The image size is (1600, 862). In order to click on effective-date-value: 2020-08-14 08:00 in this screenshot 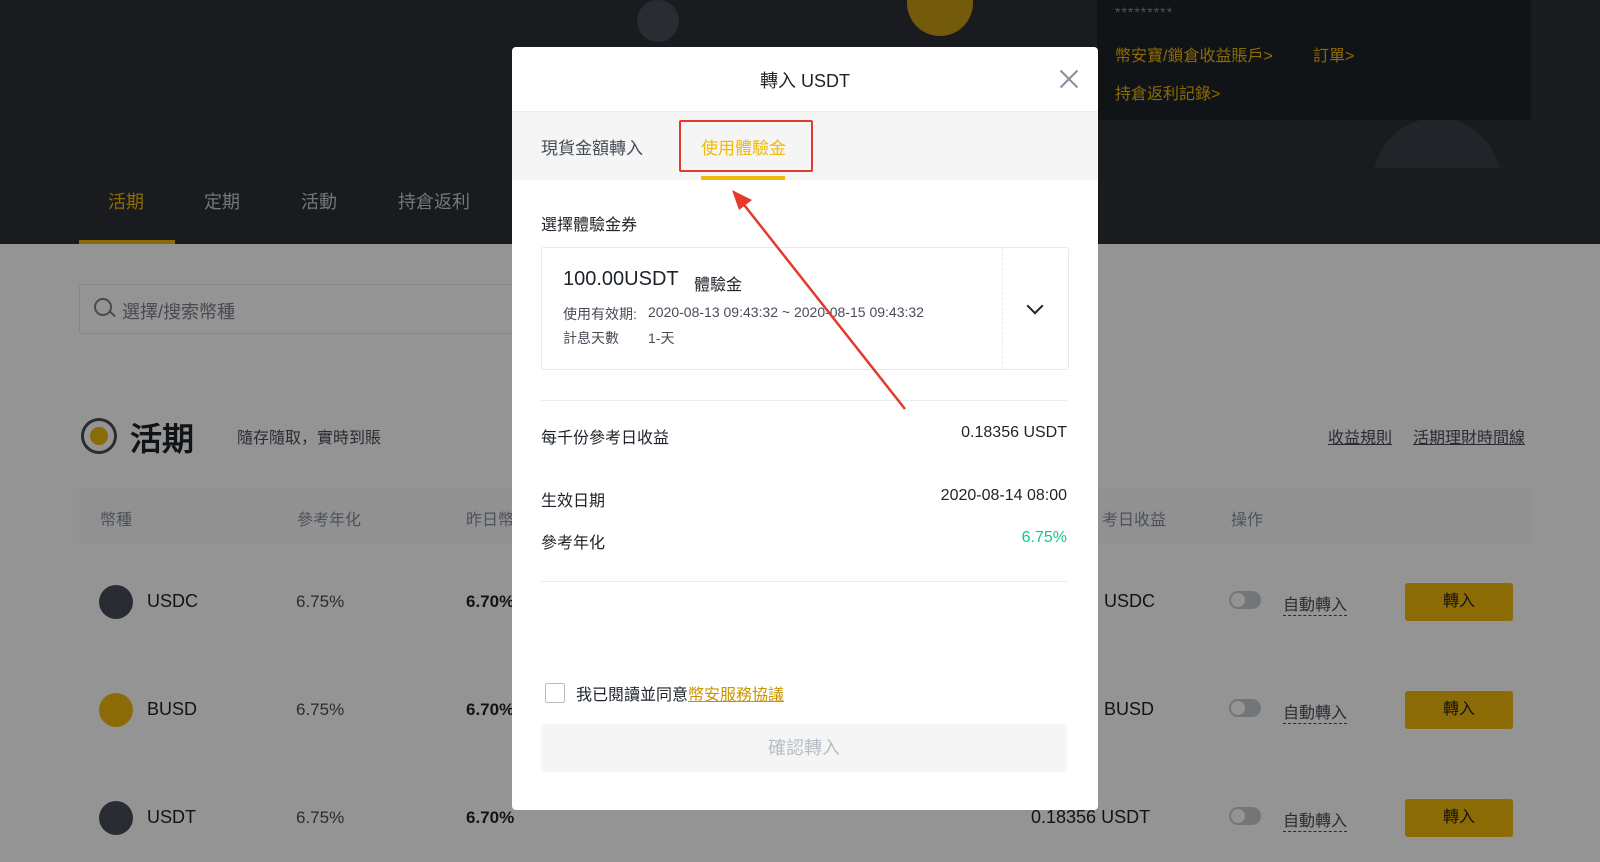, I will do `click(1003, 495)`.